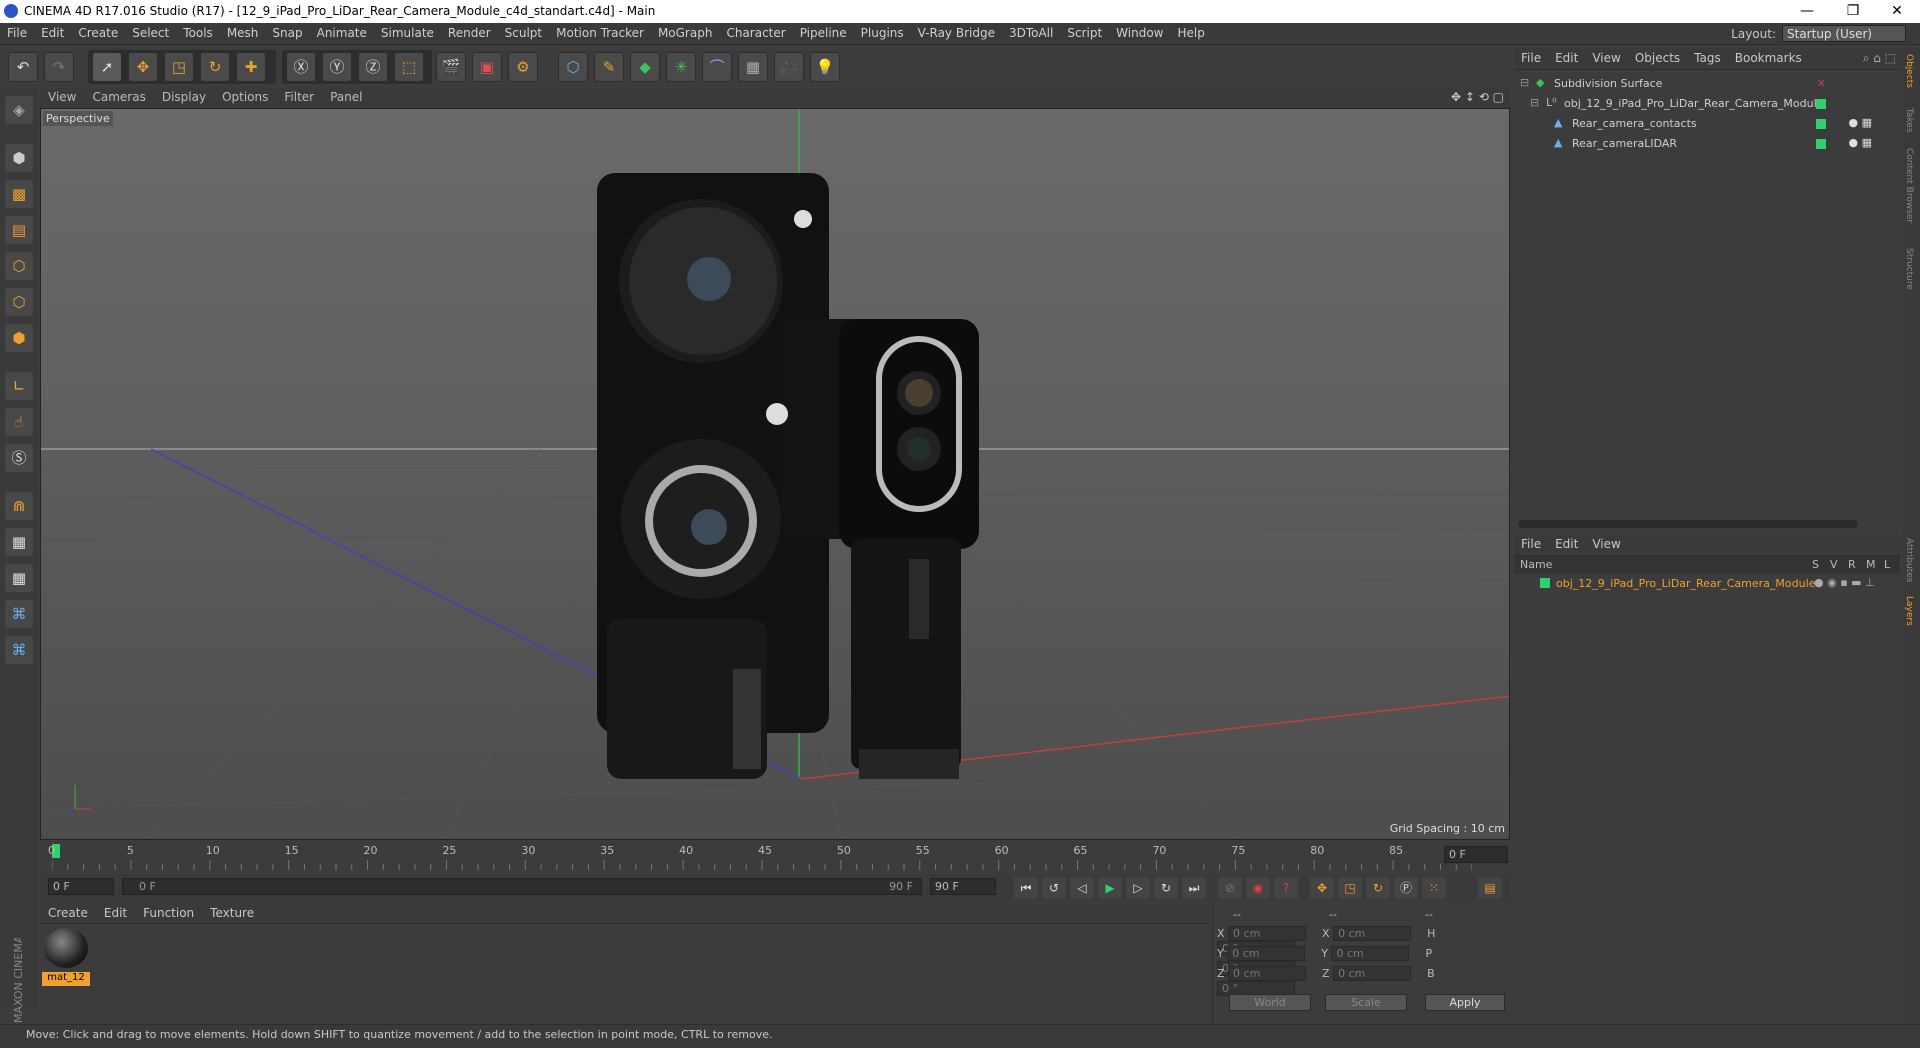  Describe the element at coordinates (685, 33) in the screenshot. I see `menu-mograph: MoGraph` at that location.